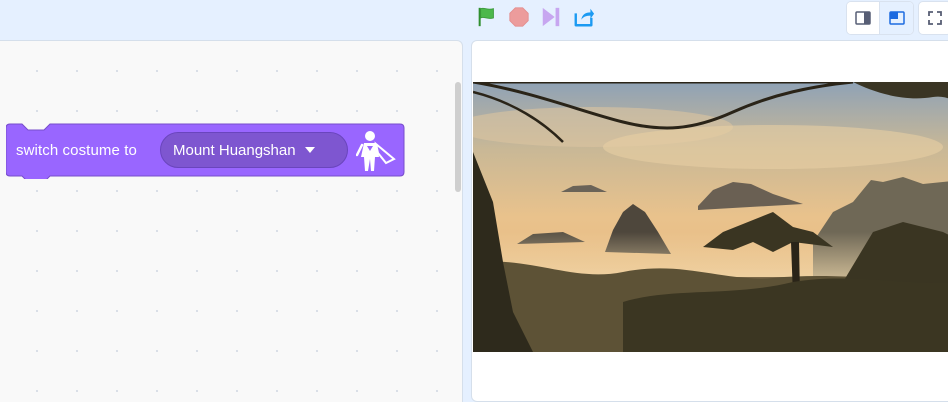 This screenshot has width=948, height=402. I want to click on stage-controls-bar, so click(474, 20).